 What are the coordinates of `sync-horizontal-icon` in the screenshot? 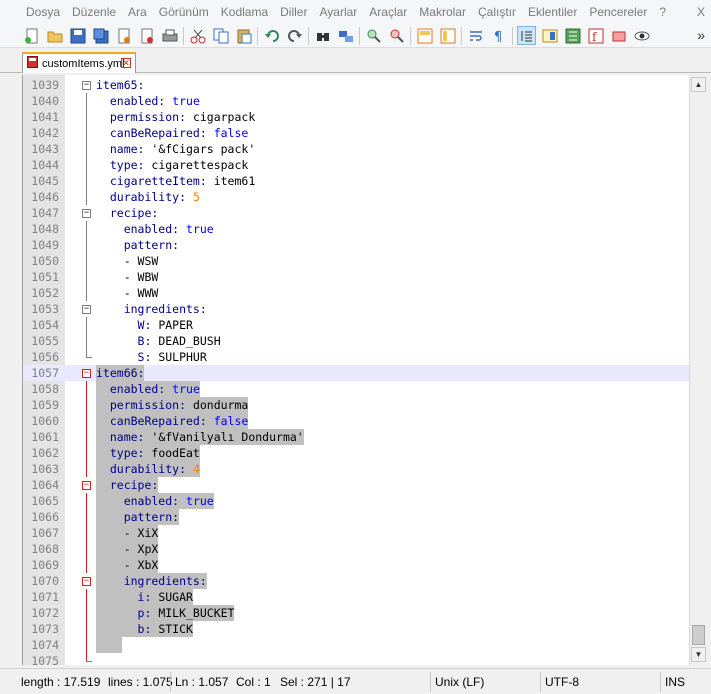 It's located at (447, 35).